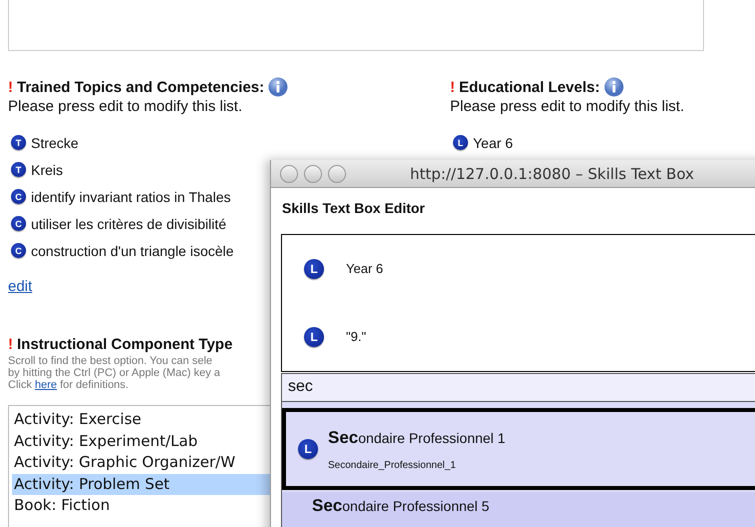 Image resolution: width=755 pixels, height=527 pixels. What do you see at coordinates (337, 173) in the screenshot?
I see `zoom-button` at bounding box center [337, 173].